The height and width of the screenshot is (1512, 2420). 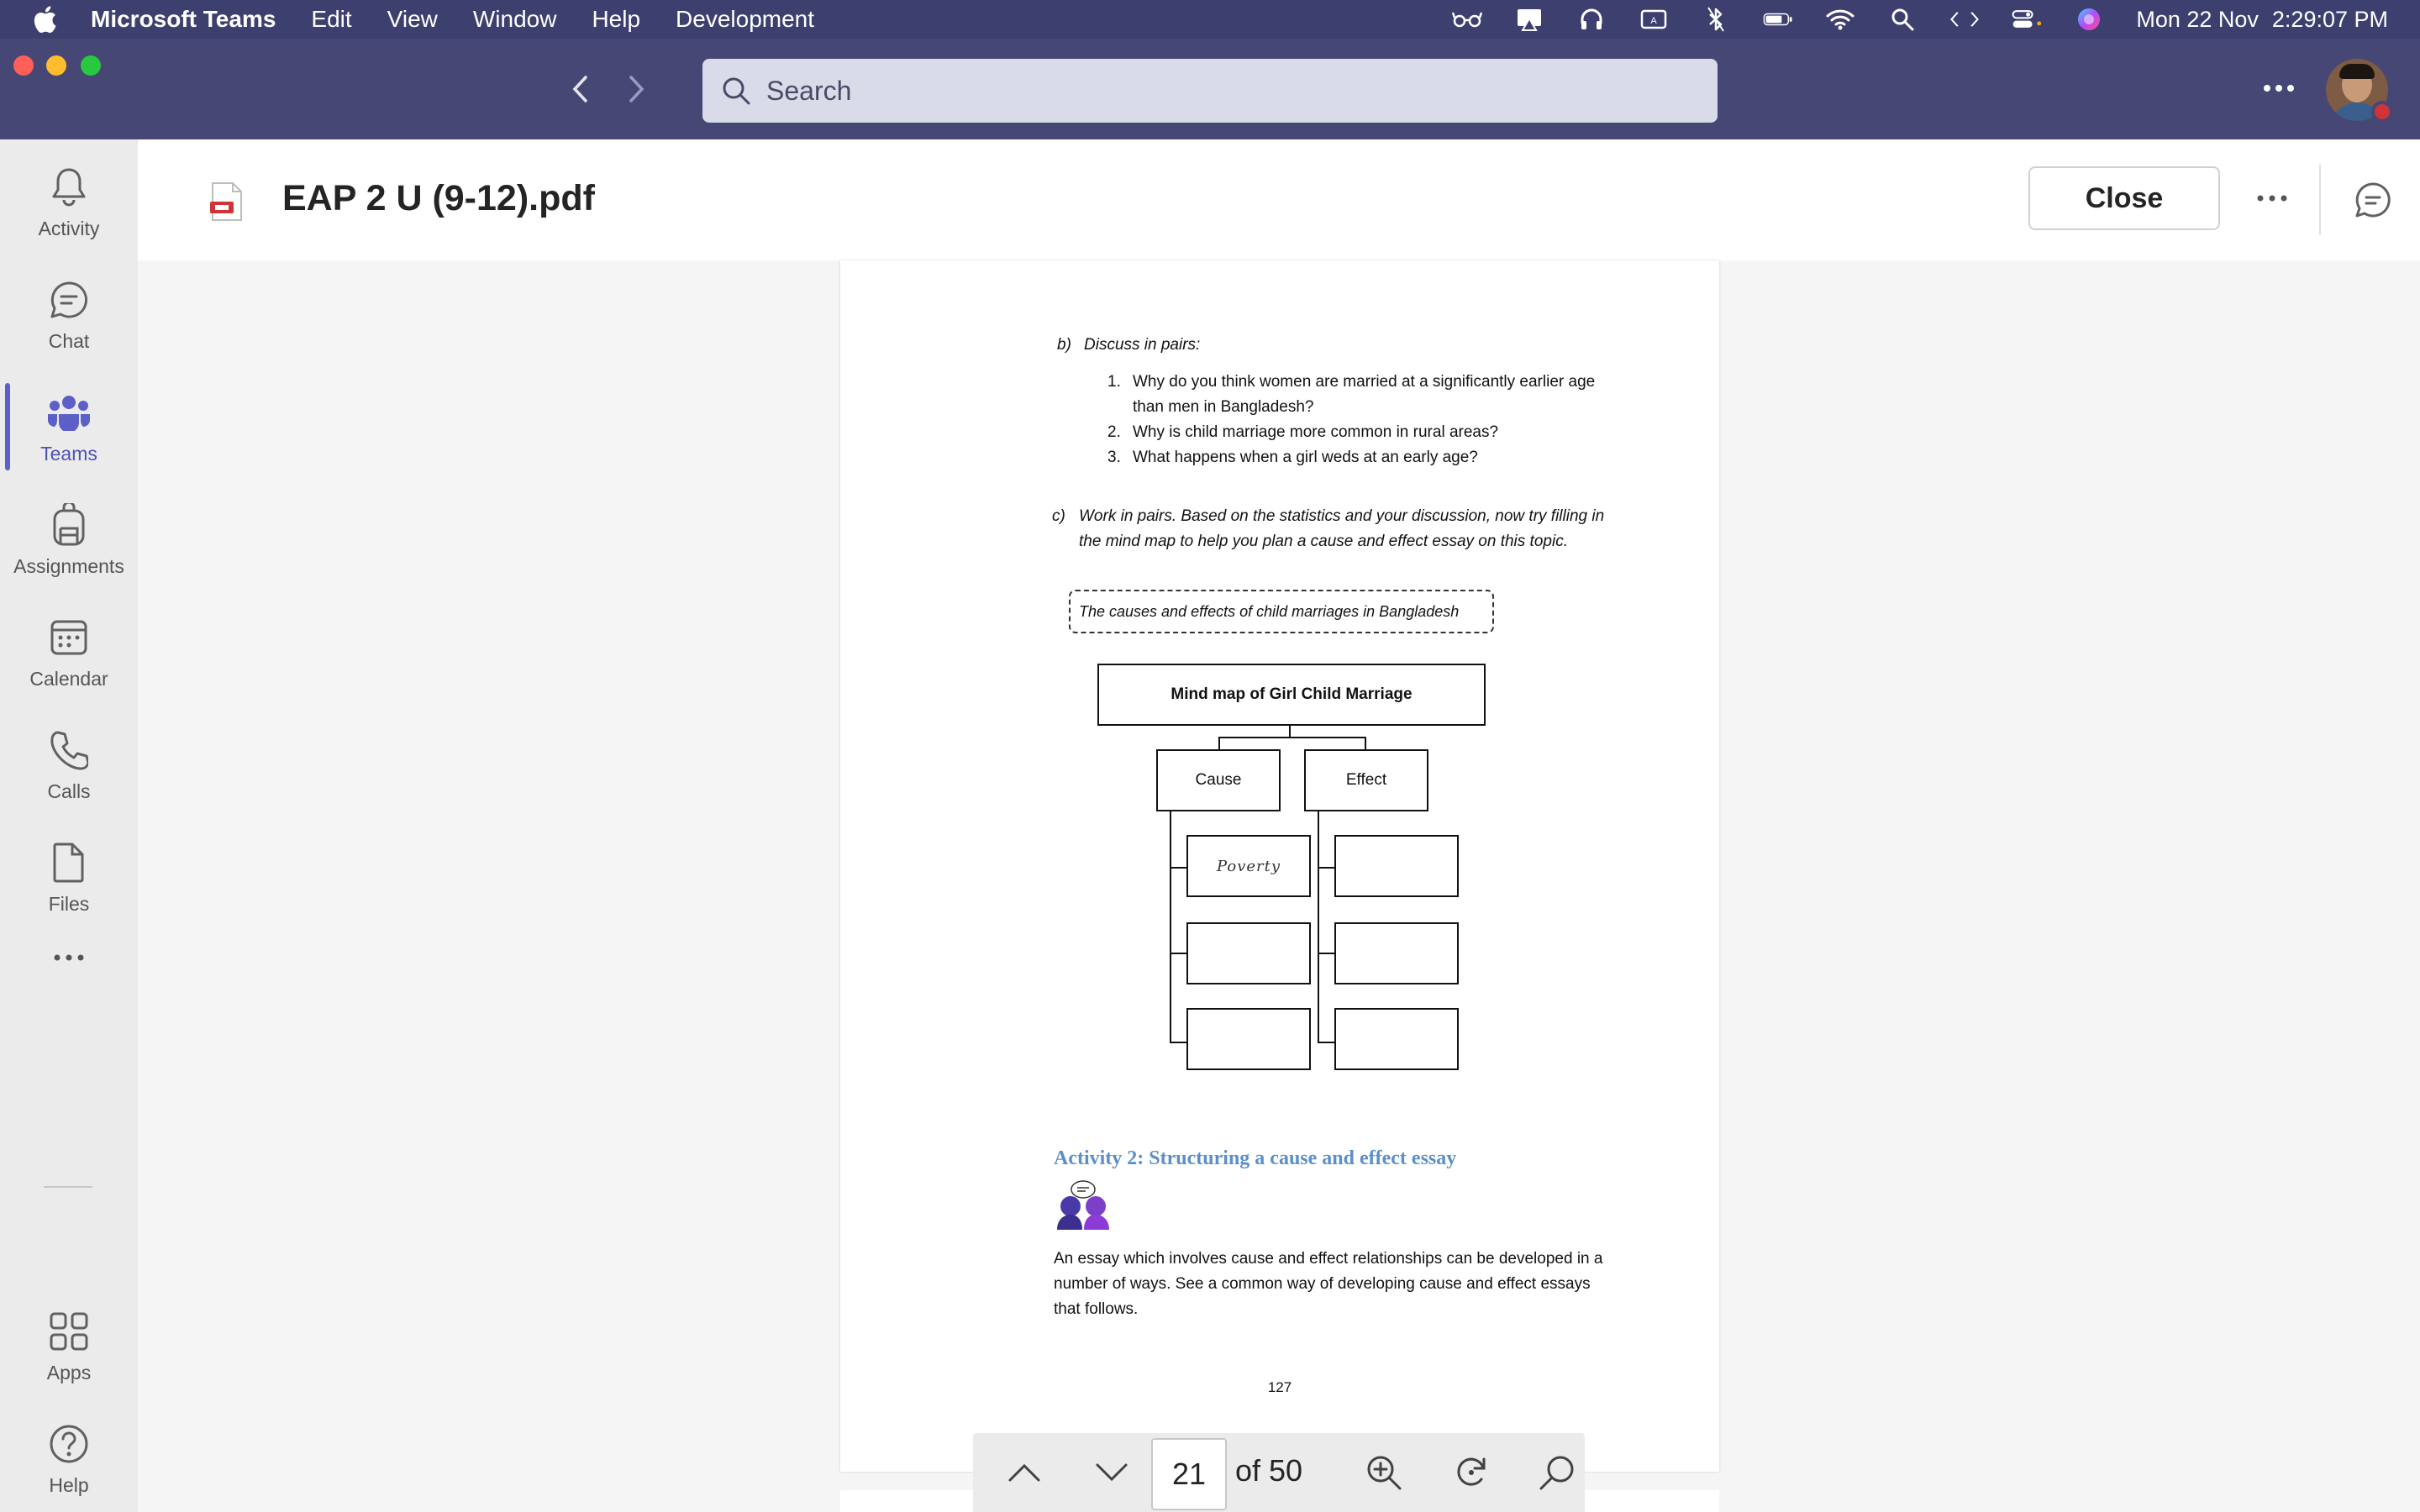 I want to click on previous-page-icon, so click(x=1024, y=1473).